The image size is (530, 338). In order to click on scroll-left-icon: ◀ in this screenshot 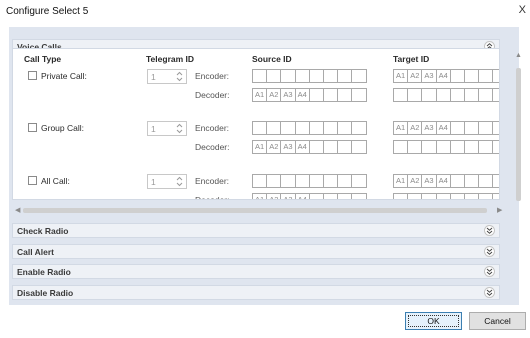, I will do `click(17, 210)`.